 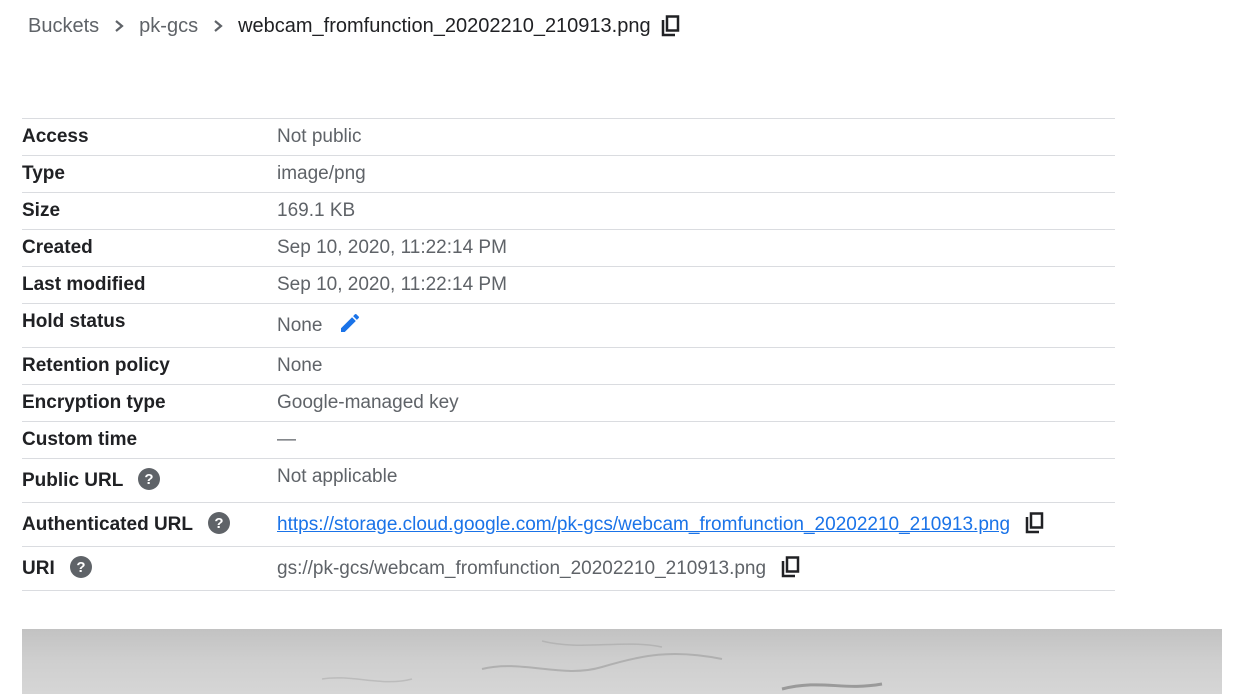 What do you see at coordinates (149, 248) in the screenshot?
I see `detail-label: Created` at bounding box center [149, 248].